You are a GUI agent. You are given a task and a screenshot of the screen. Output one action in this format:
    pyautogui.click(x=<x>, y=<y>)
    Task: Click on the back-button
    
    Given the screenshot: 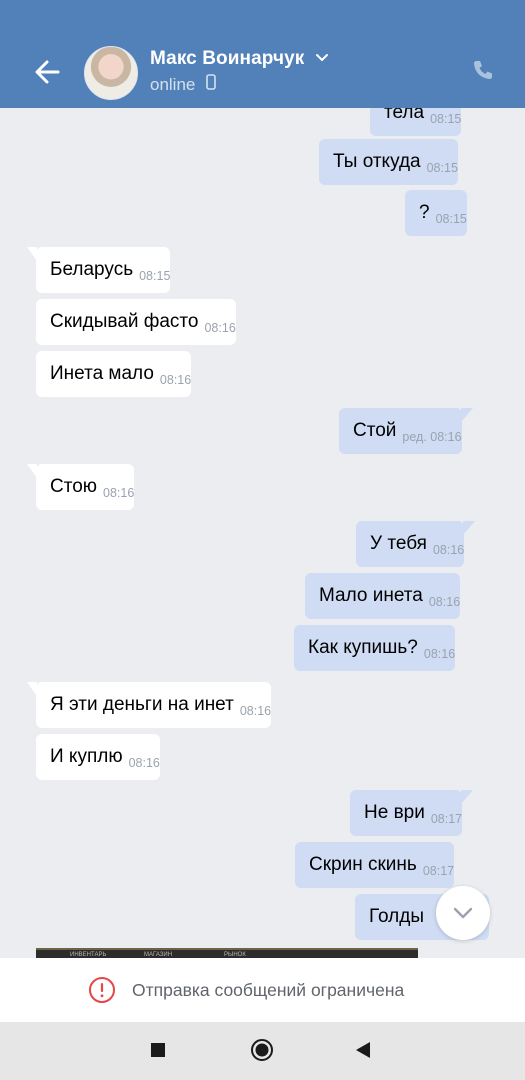 What is the action you would take?
    pyautogui.click(x=48, y=72)
    